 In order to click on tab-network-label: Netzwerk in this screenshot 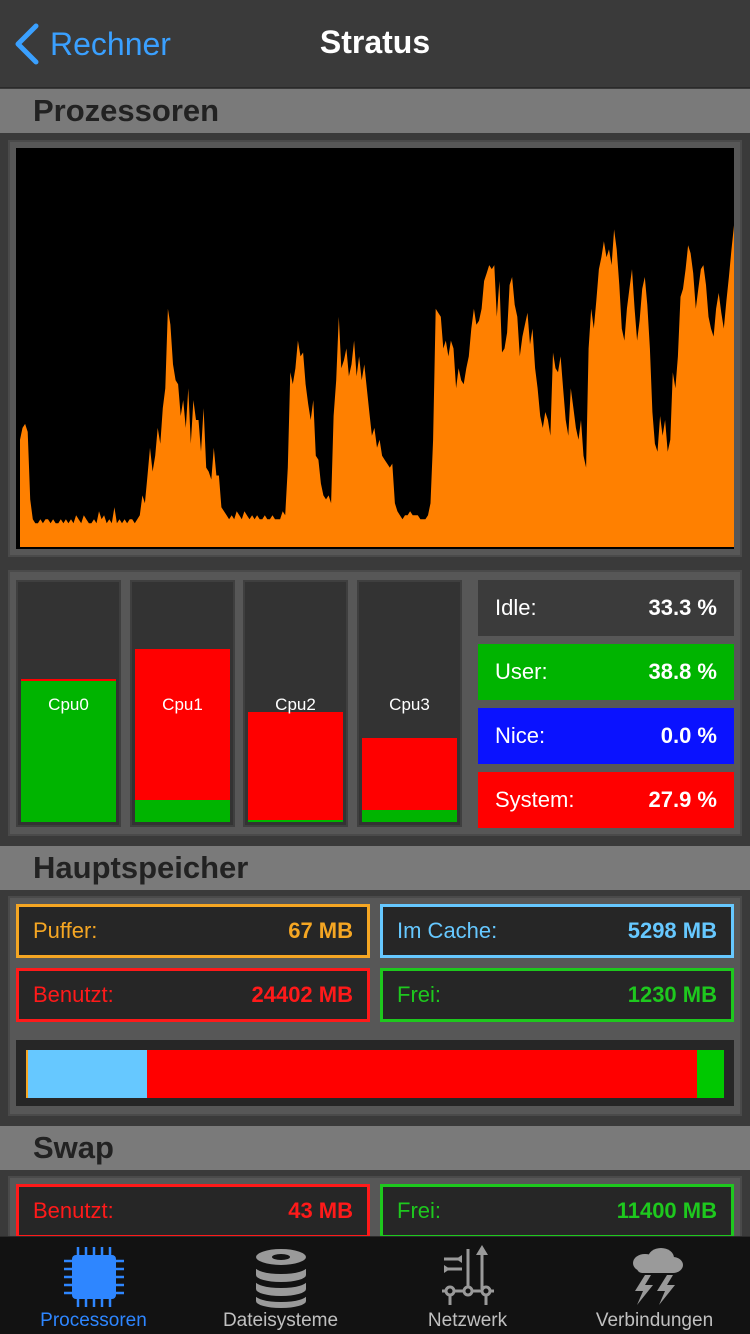, I will do `click(467, 1320)`.